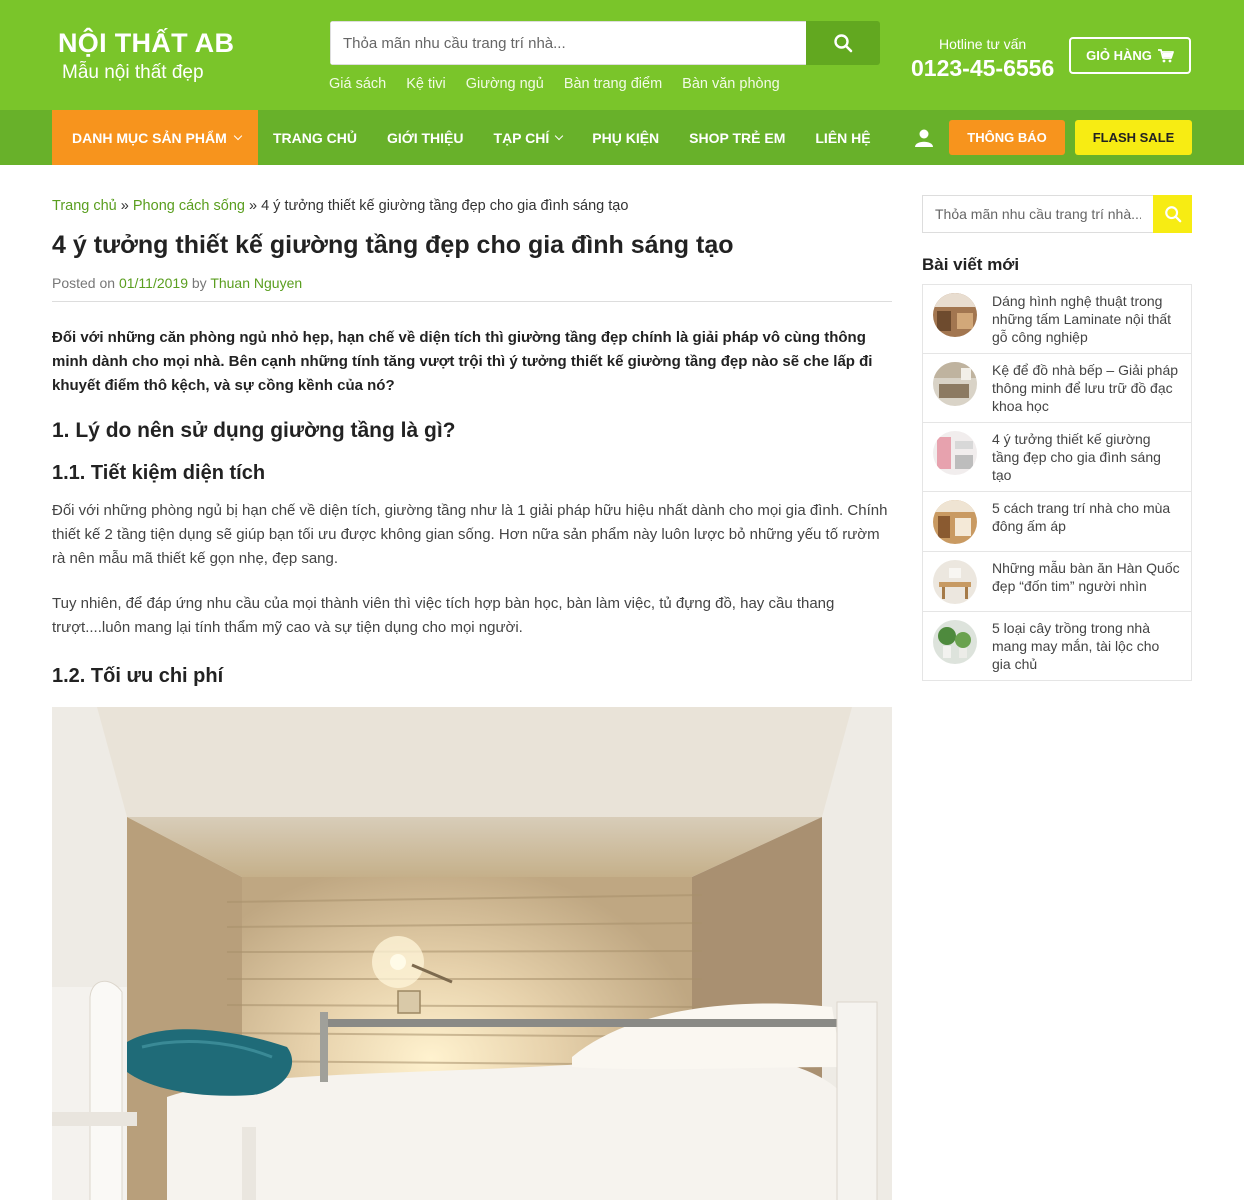 This screenshot has height=1200, width=1244. I want to click on meta-posted-label: Posted on, so click(84, 283).